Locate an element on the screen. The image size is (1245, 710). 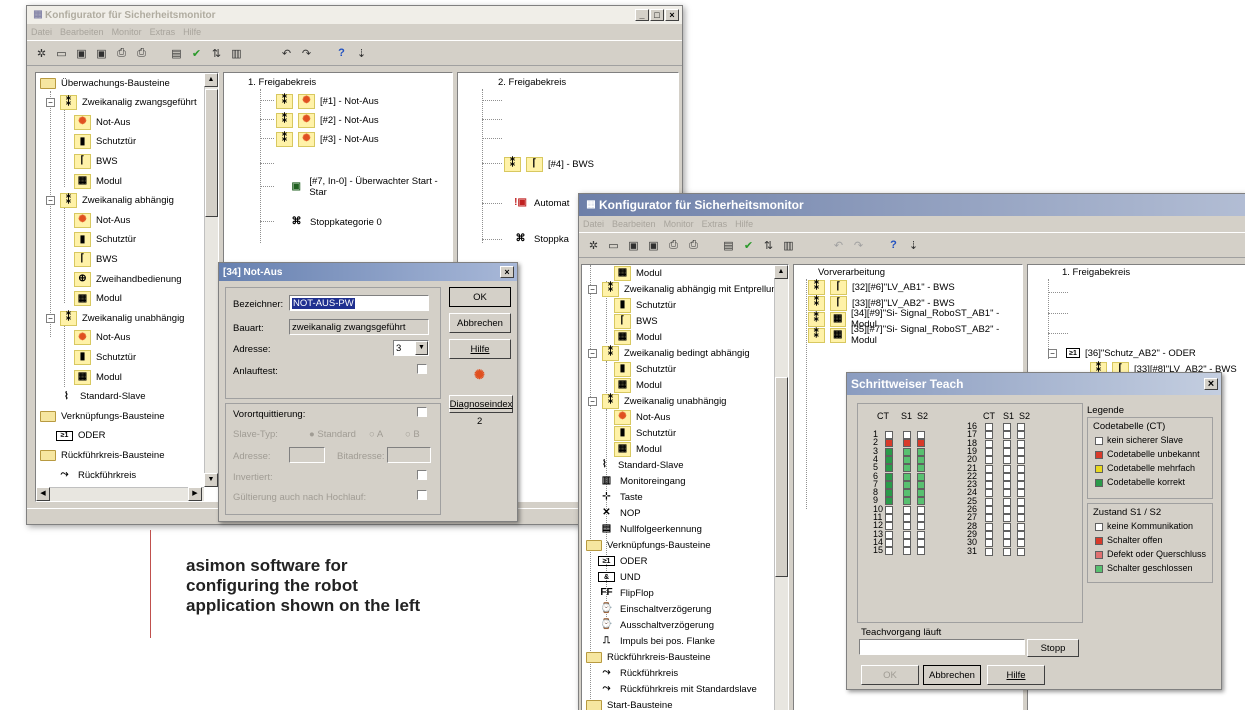
teach-close-button: × is located at coordinates (1211, 384).